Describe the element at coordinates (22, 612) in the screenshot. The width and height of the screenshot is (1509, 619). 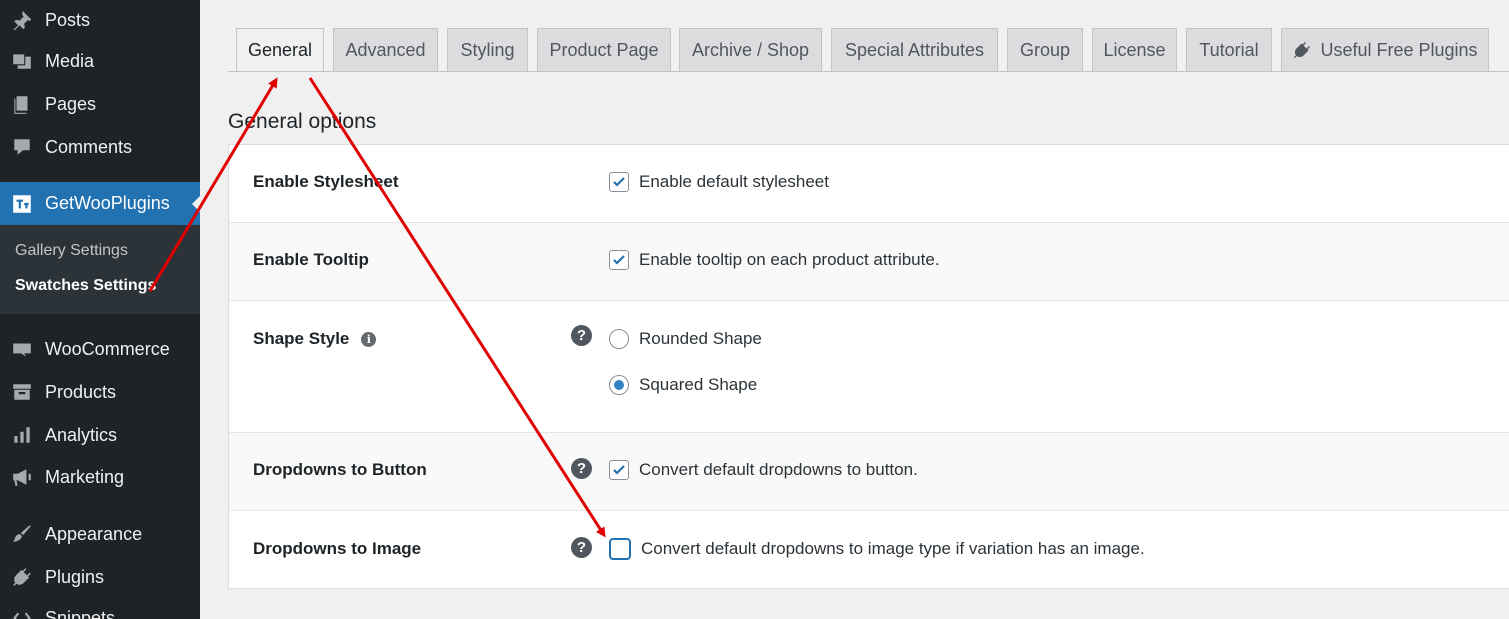
I see `snippet-icon` at that location.